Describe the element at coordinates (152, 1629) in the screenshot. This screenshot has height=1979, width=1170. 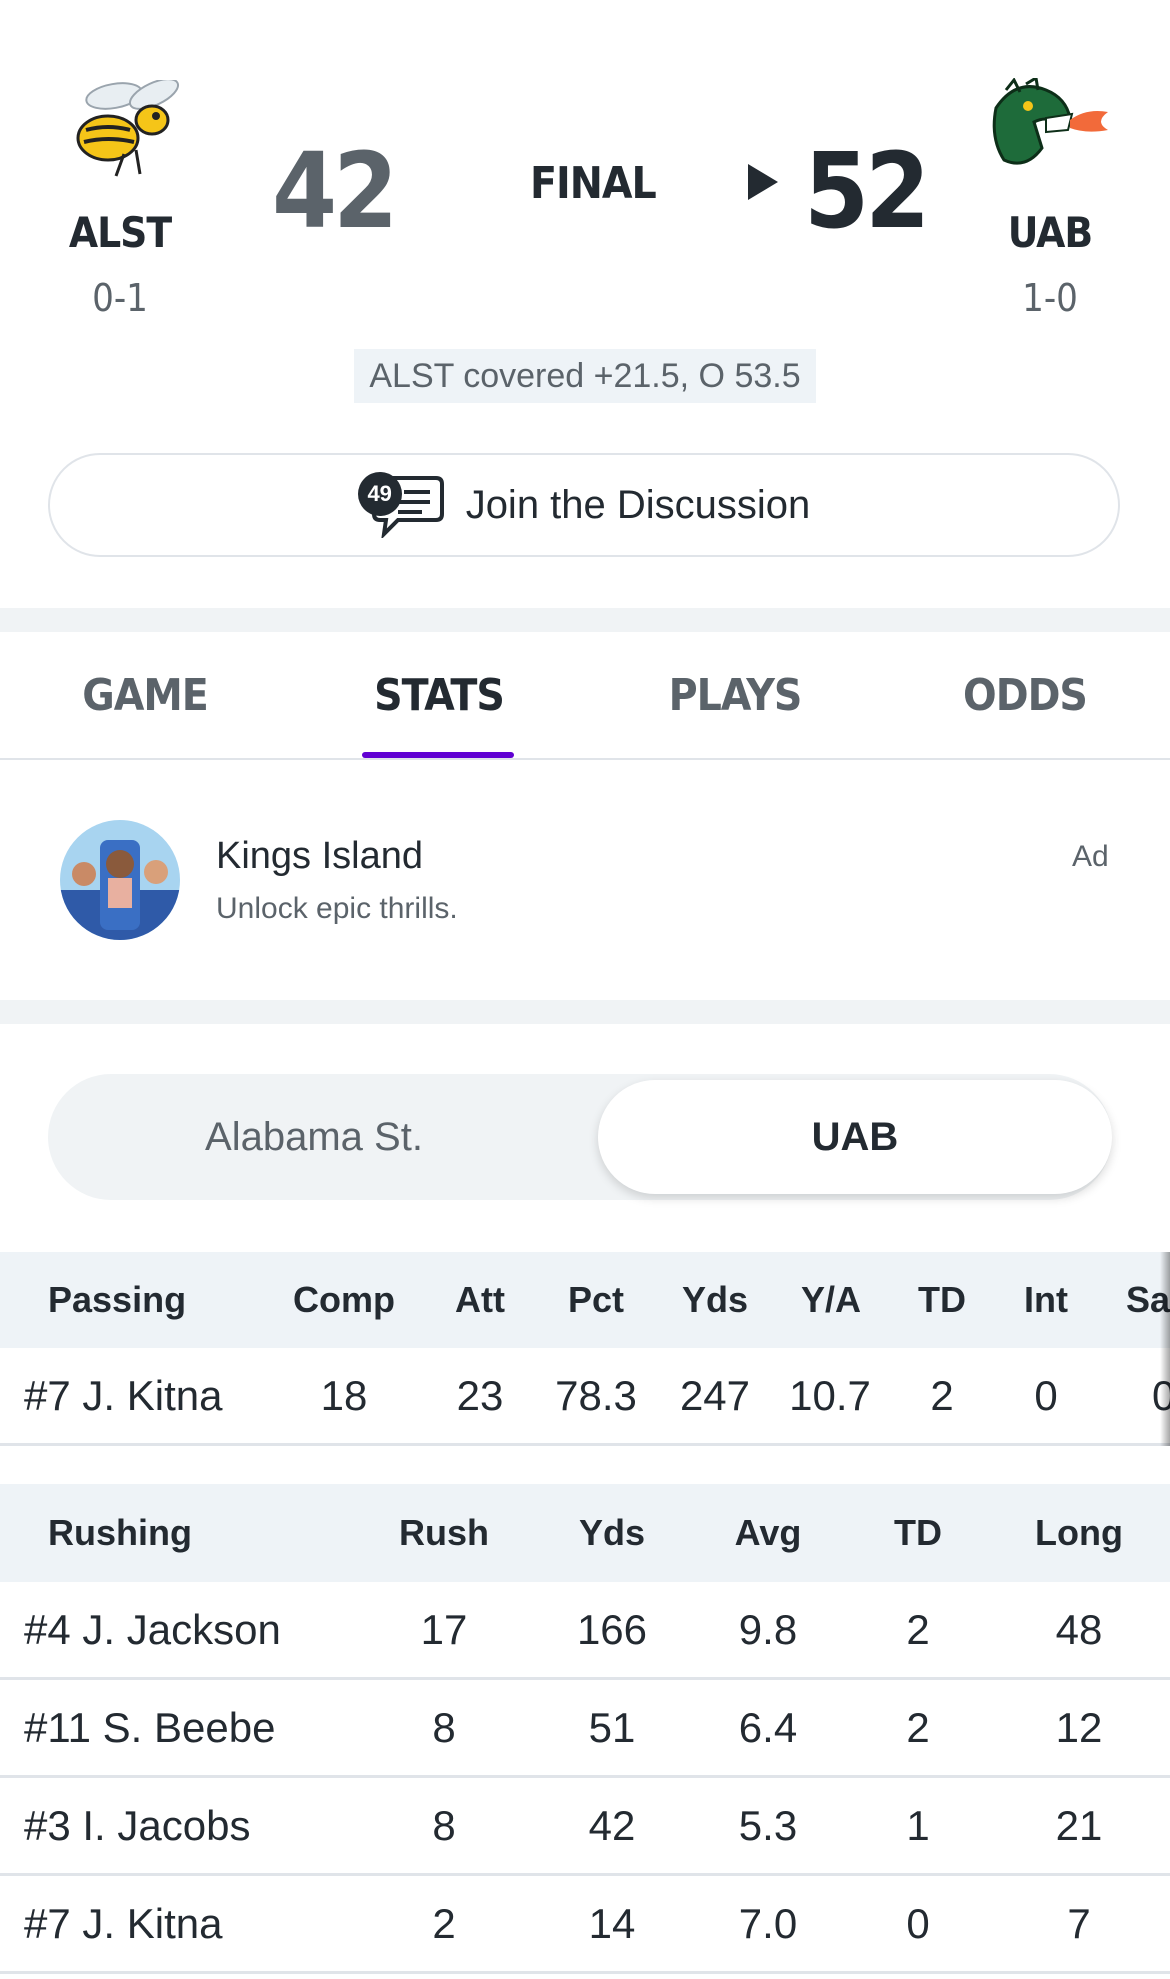
I see `player-name: #4 J. Jackson` at that location.